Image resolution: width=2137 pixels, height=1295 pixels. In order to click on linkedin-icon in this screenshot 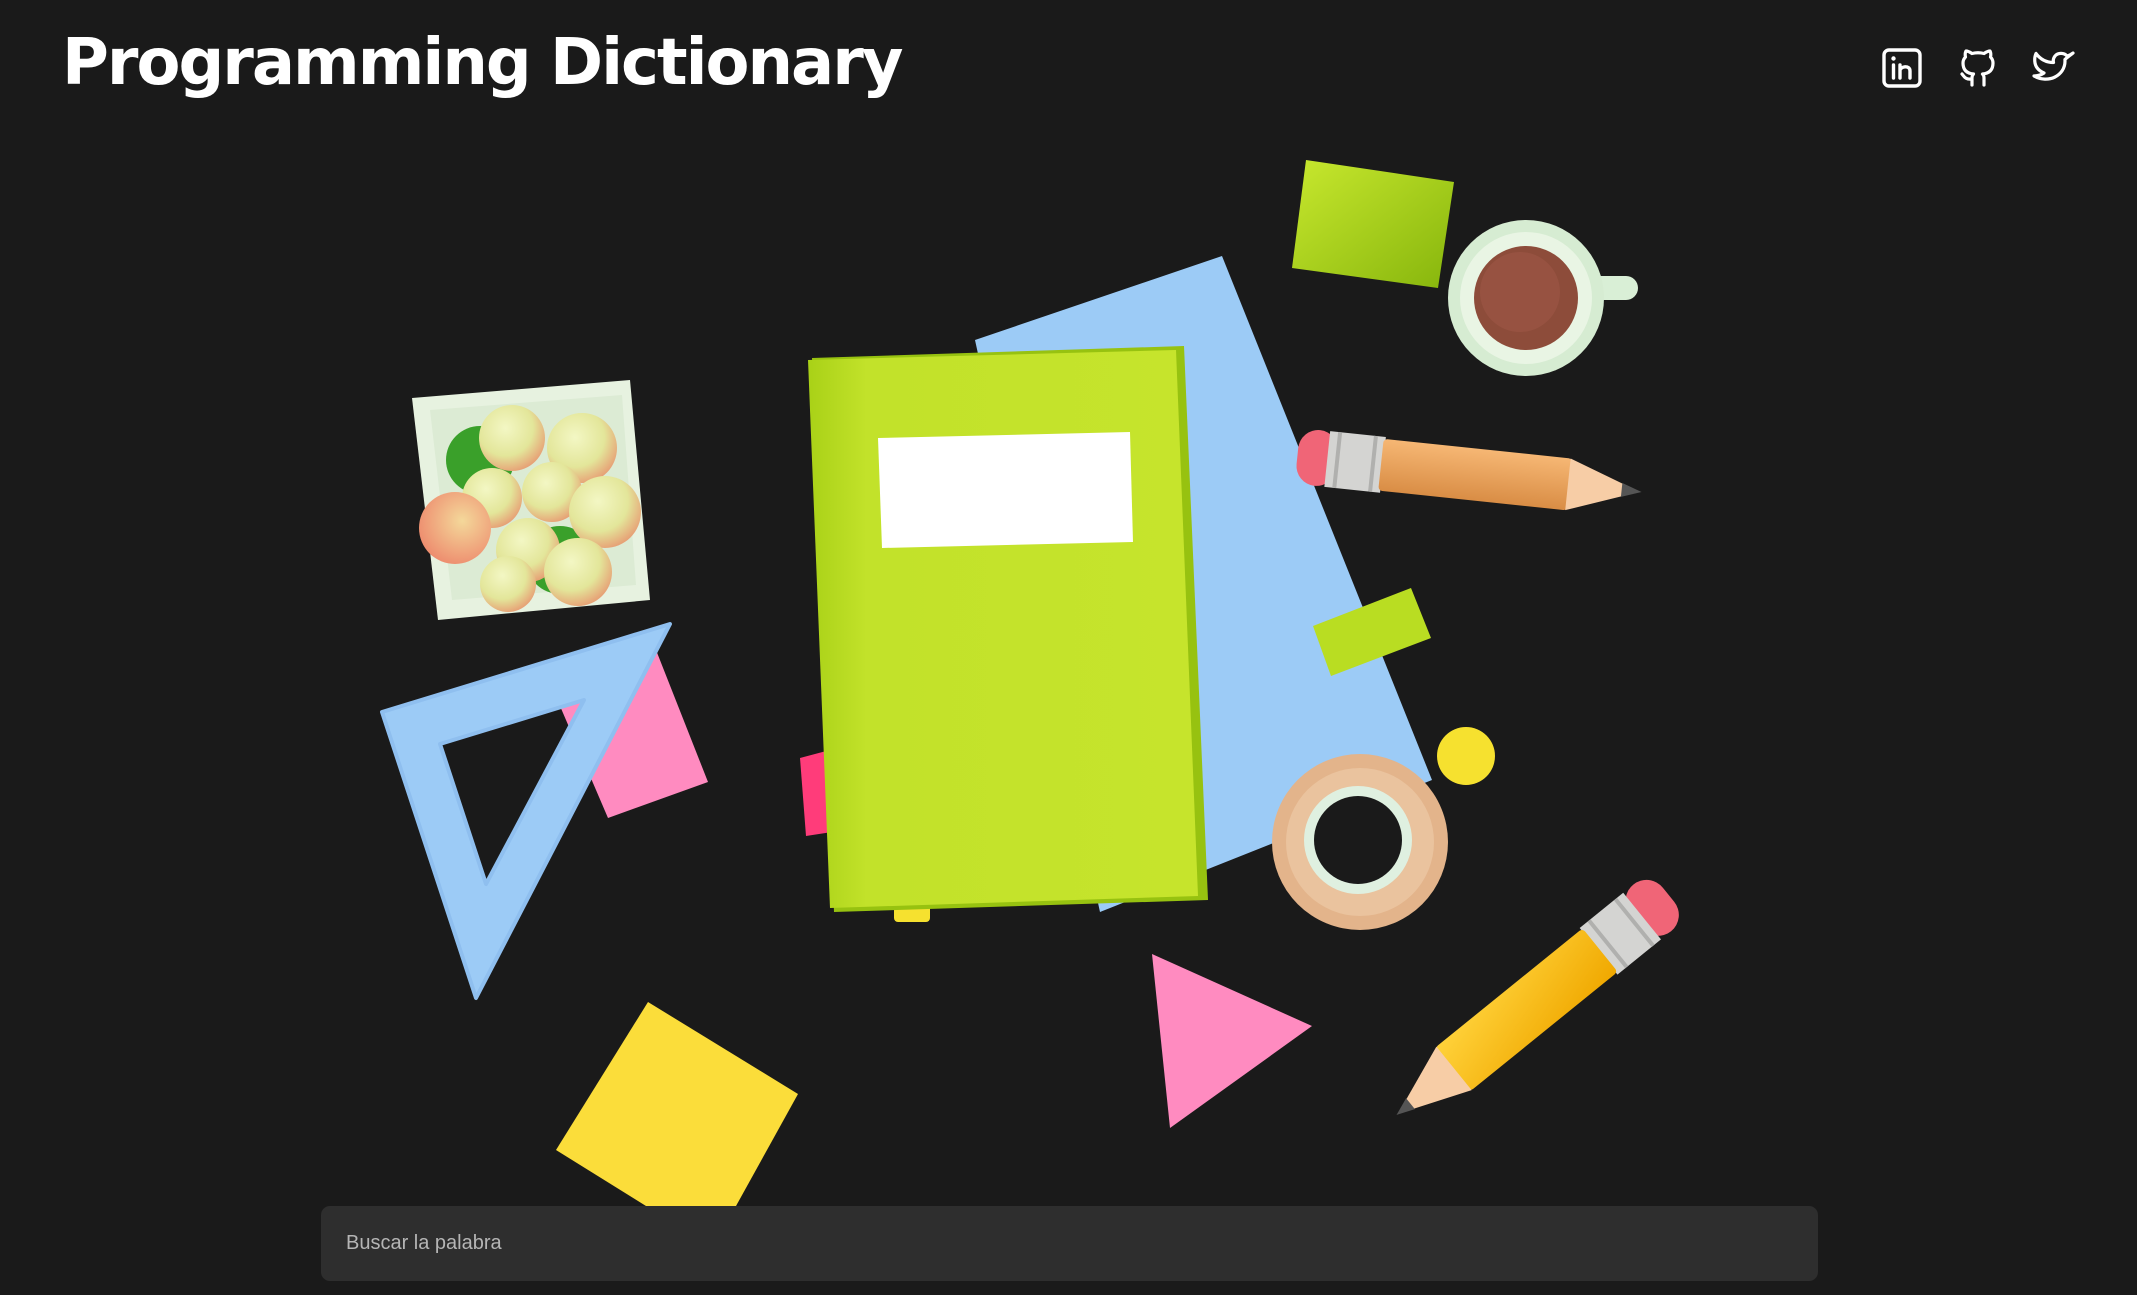, I will do `click(1902, 68)`.